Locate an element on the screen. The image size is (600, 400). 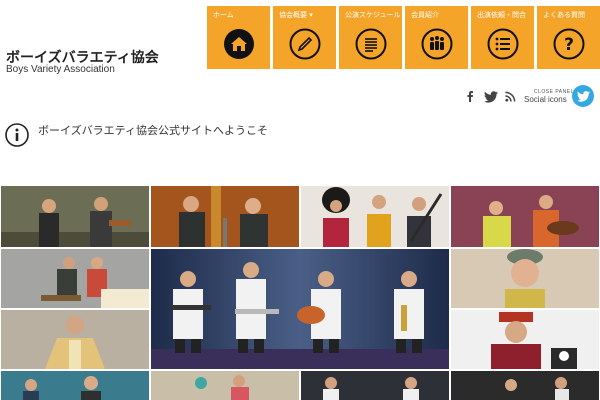
logo-title-en: Boys Variety Association is located at coordinates (60, 69).